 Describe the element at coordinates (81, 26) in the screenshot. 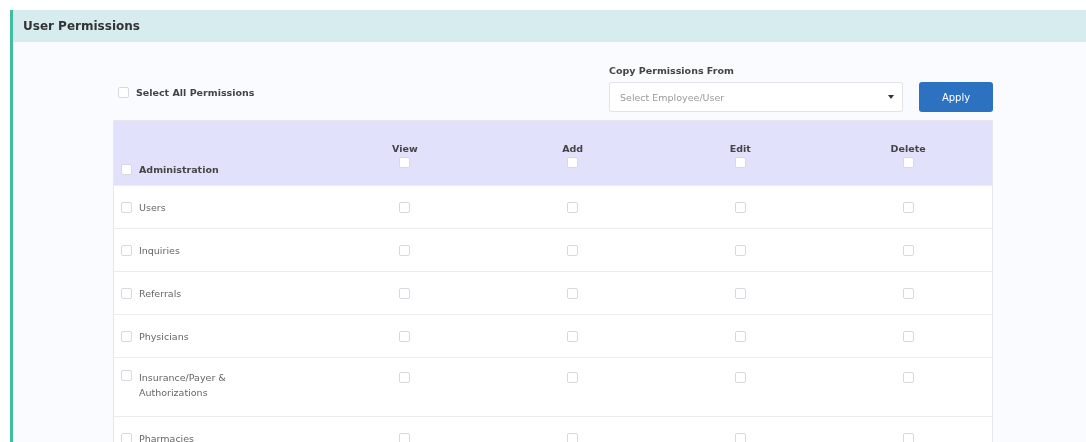

I see `panel-title: User Permissions` at that location.